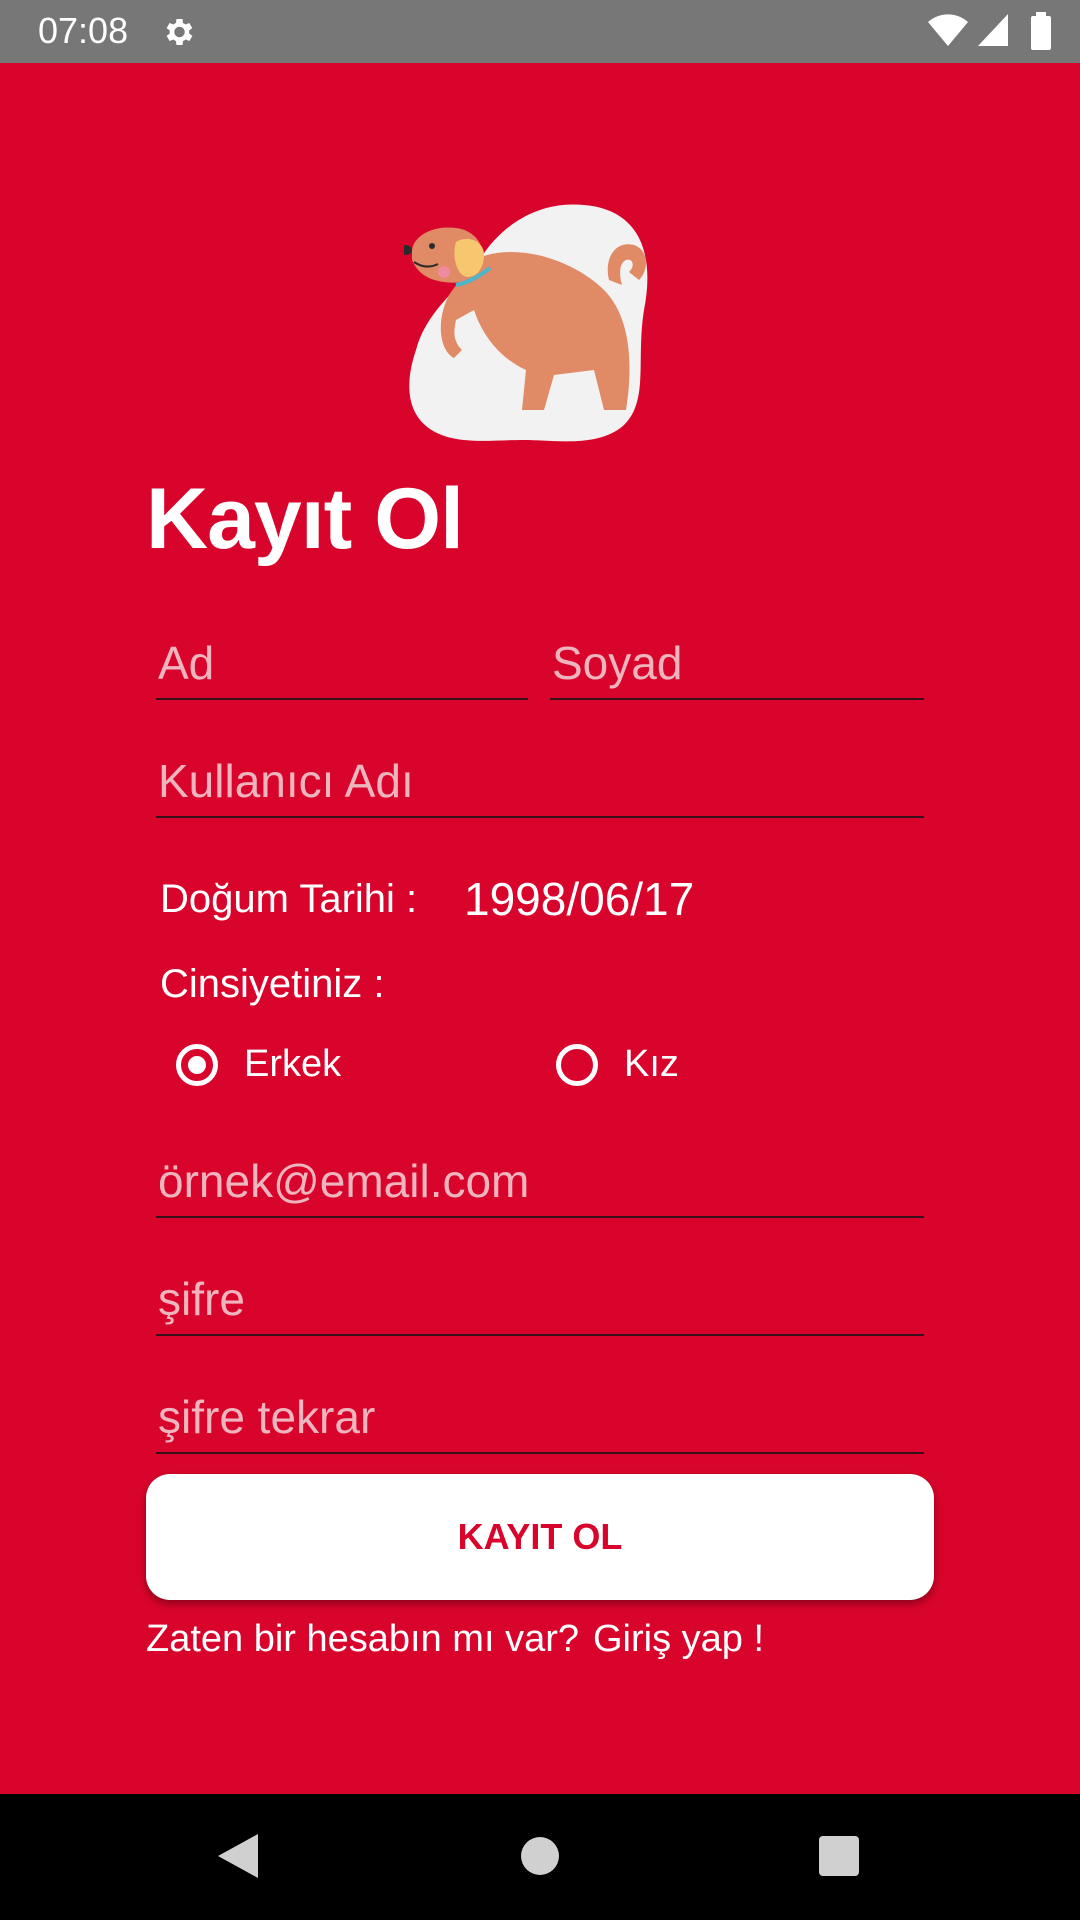 The width and height of the screenshot is (1080, 1920). I want to click on first-name-input, so click(342, 663).